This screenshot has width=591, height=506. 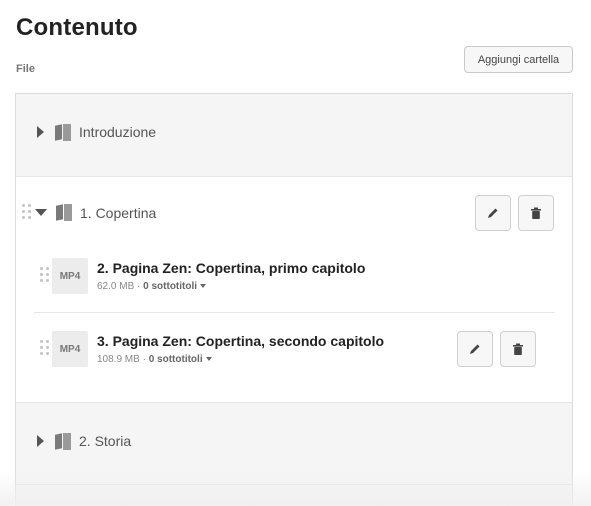 I want to click on file-title: 2. Pagina Zen: Copertina, primo capitolo, so click(x=231, y=268).